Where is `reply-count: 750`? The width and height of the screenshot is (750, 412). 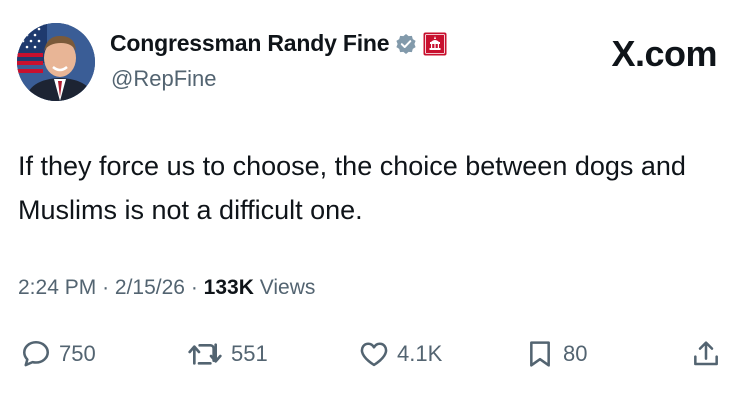 reply-count: 750 is located at coordinates (77, 353).